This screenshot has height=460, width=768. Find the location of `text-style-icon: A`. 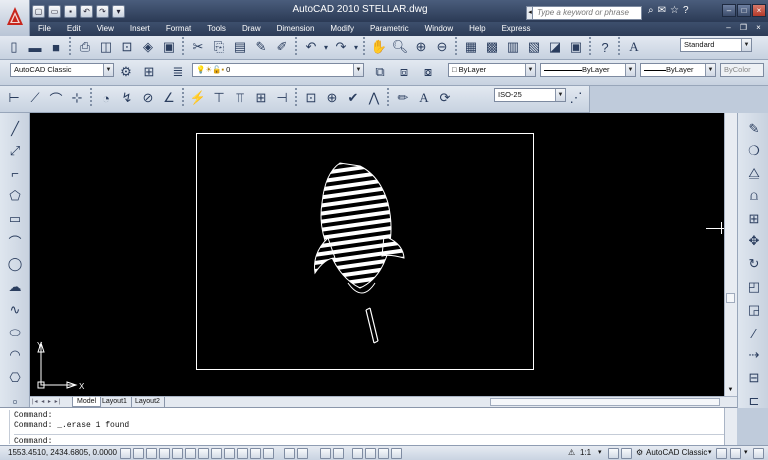

text-style-icon: A is located at coordinates (634, 47).